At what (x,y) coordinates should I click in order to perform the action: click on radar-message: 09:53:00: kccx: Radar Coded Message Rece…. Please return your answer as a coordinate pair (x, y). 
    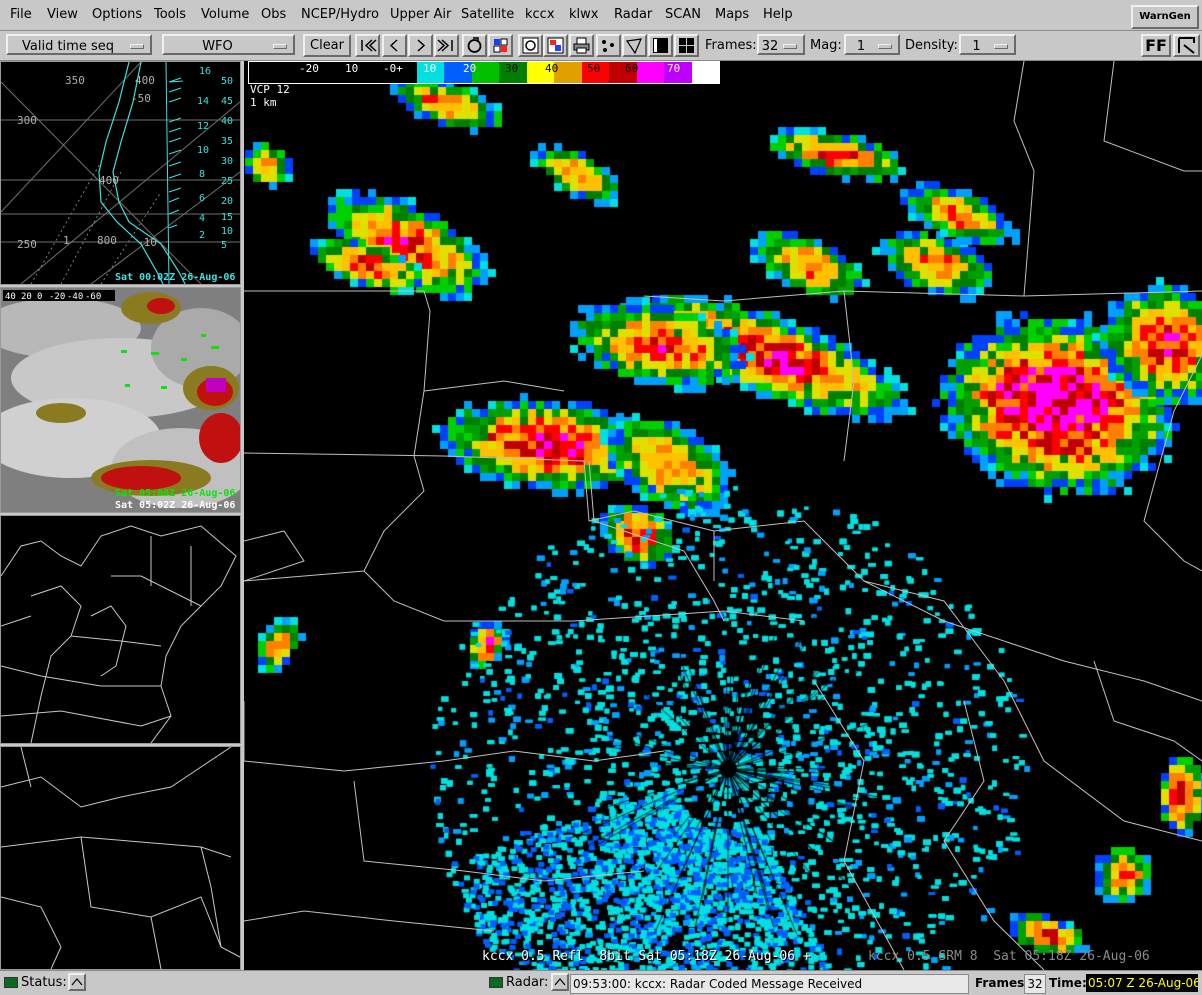
    Looking at the image, I should click on (769, 984).